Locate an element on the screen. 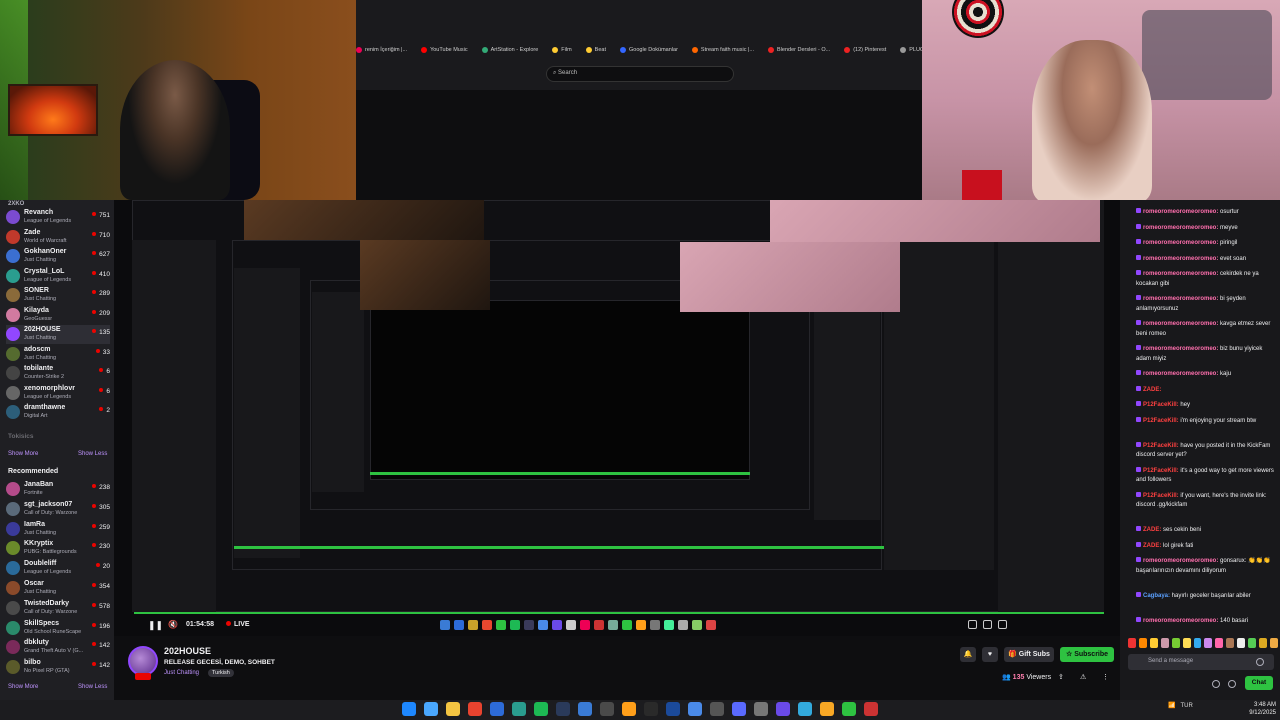  bookmark-item: Film is located at coordinates (562, 50).